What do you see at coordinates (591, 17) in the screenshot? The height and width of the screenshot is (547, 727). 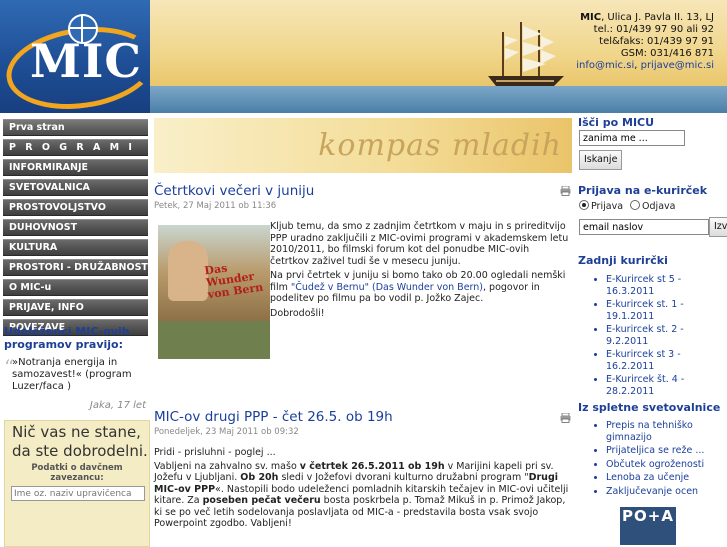 I see `contact-org: MIC` at bounding box center [591, 17].